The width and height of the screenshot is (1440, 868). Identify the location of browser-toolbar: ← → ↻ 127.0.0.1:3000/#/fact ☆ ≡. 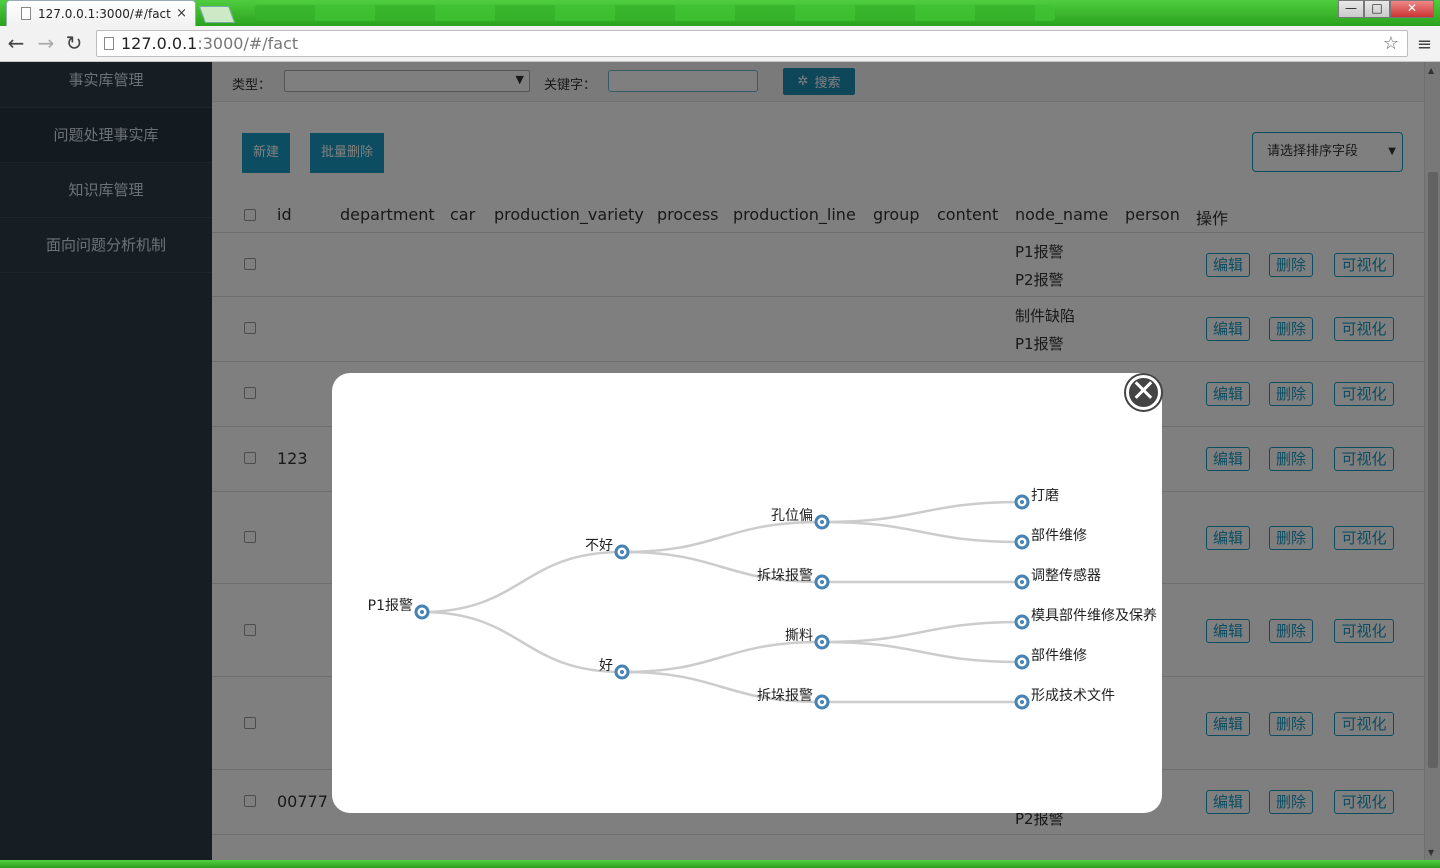
(720, 44).